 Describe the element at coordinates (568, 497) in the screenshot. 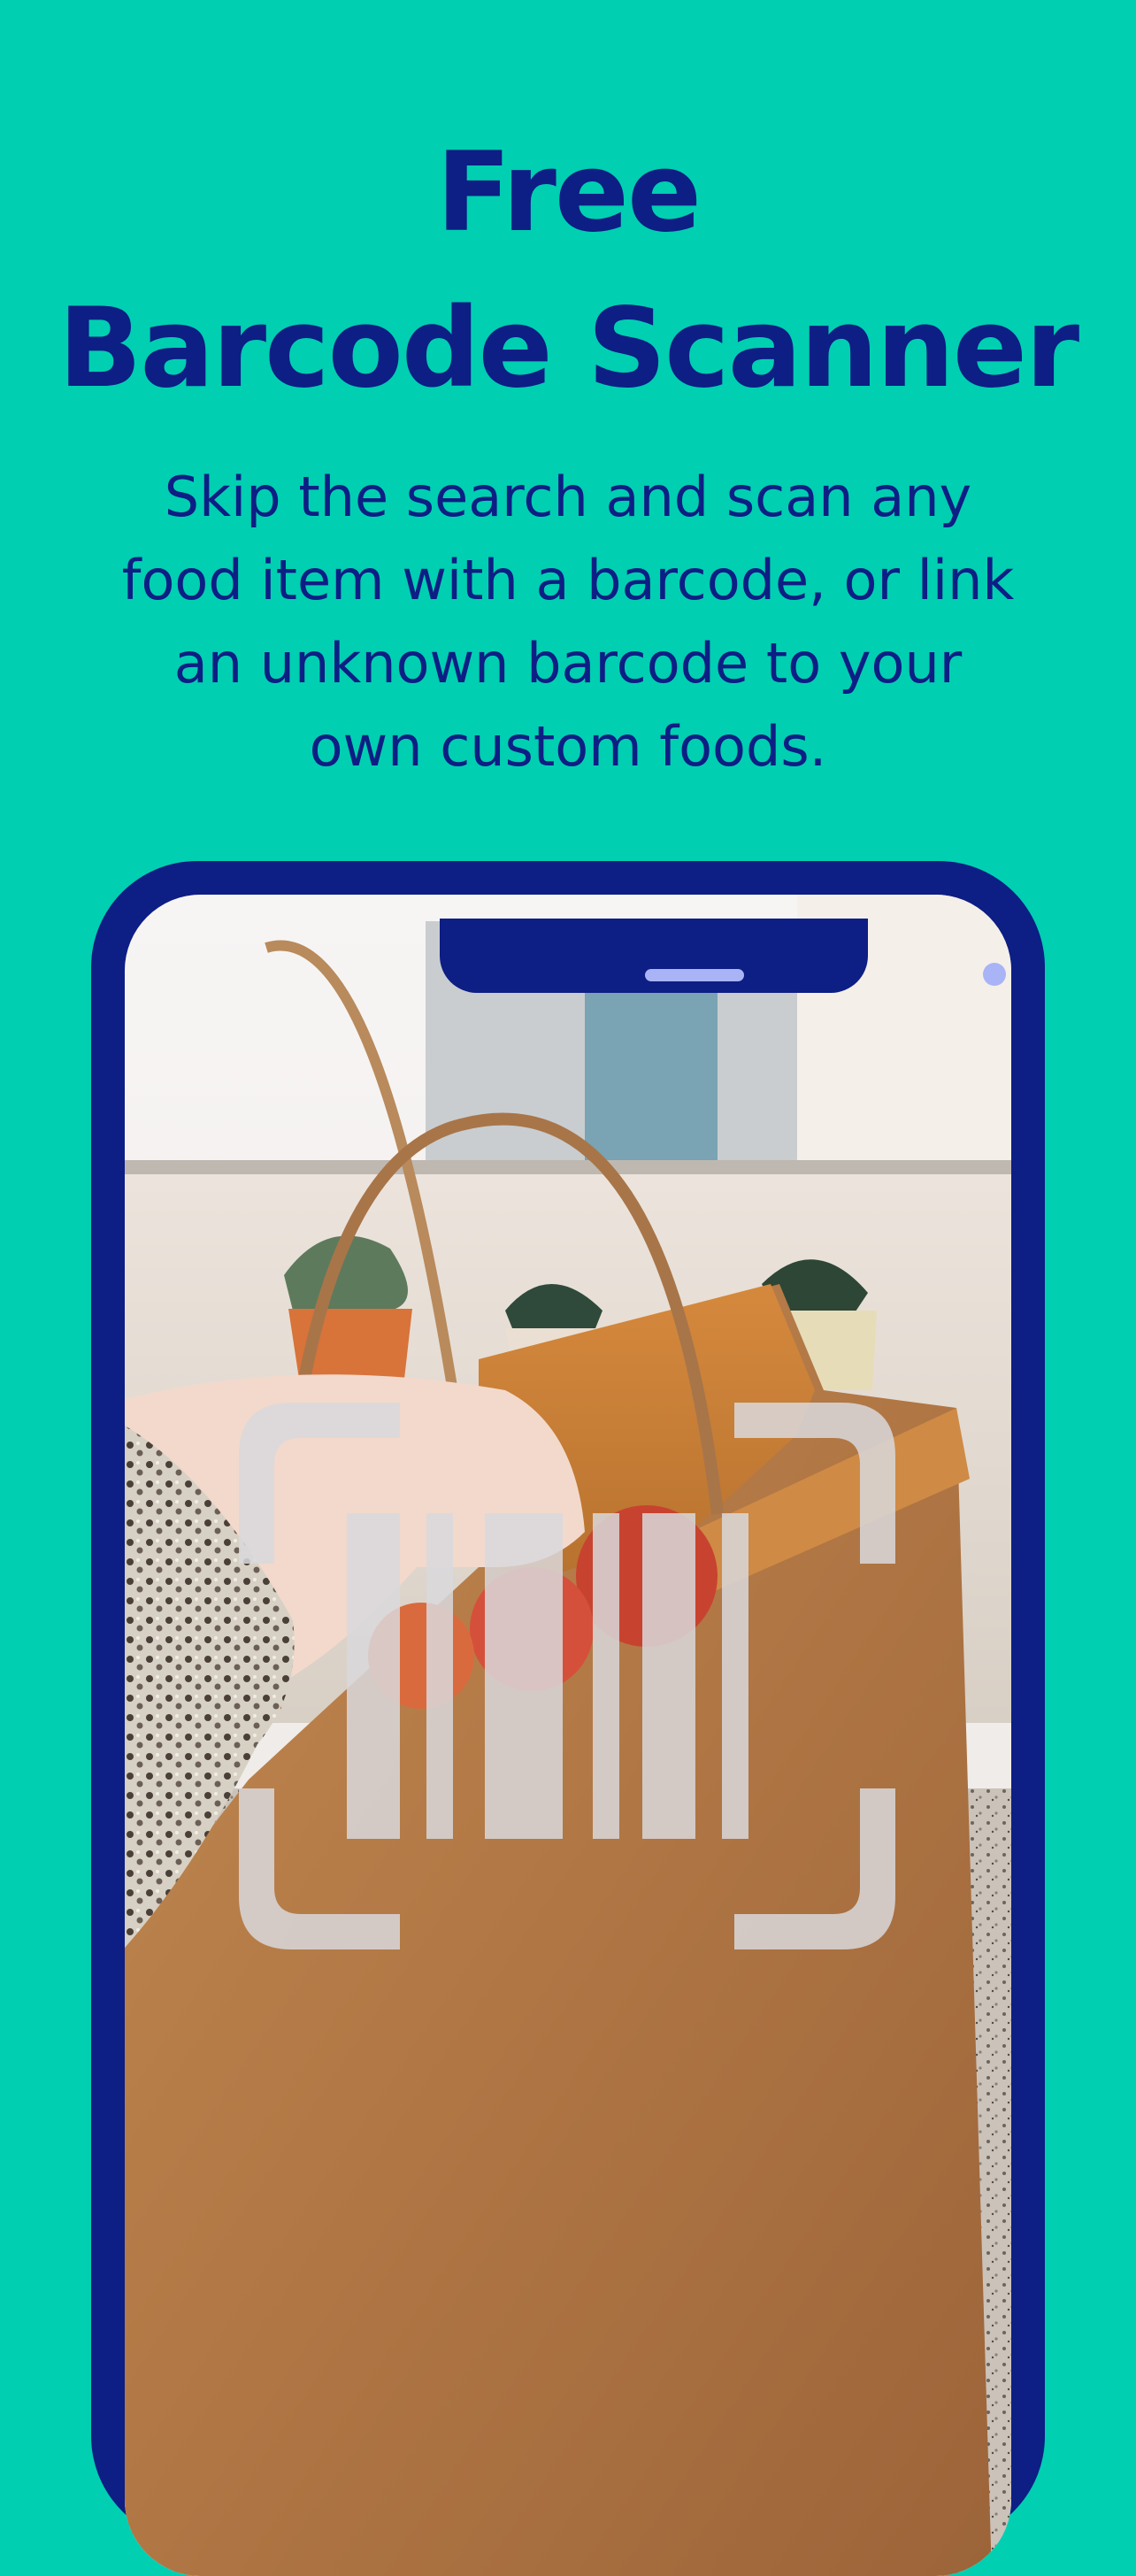

I see `subtitle-line-1: Skip the search and scan any` at that location.